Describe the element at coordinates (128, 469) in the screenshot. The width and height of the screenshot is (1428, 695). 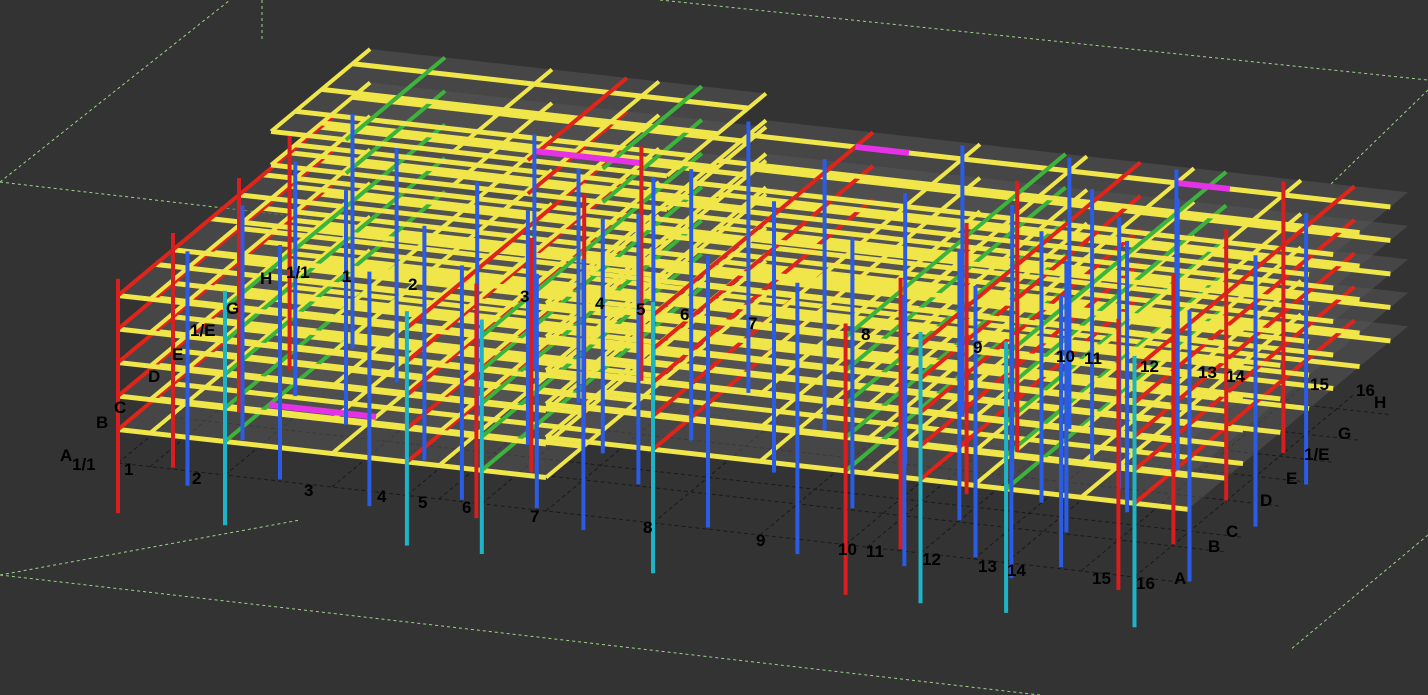
I see `grid-label-1-front: 1` at that location.